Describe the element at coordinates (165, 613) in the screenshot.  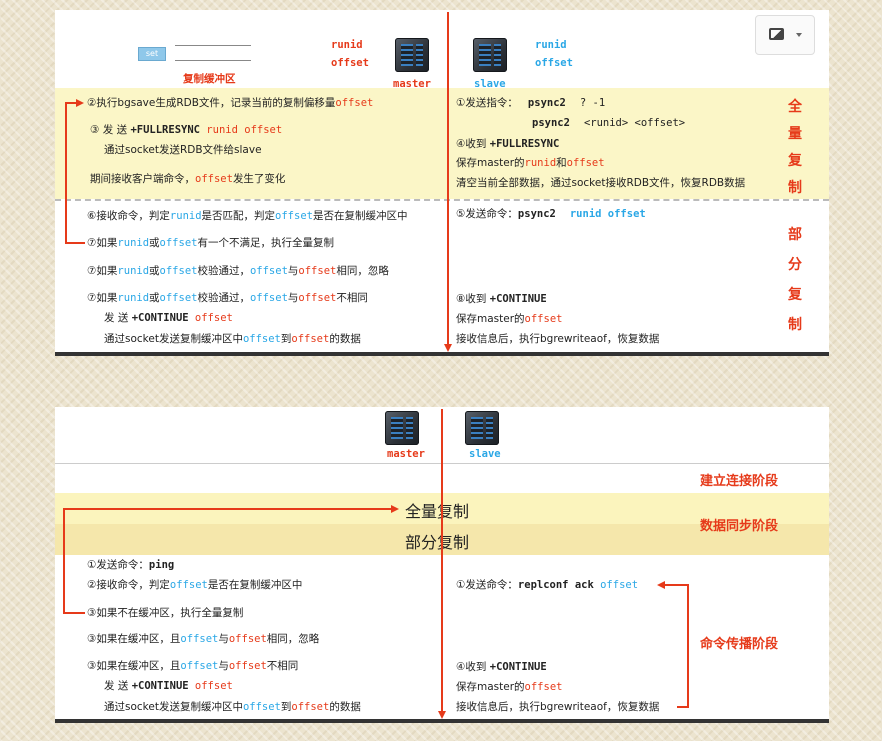
I see `not-in-buffer-step: ③如果不在缓冲区，执行全量复制` at that location.